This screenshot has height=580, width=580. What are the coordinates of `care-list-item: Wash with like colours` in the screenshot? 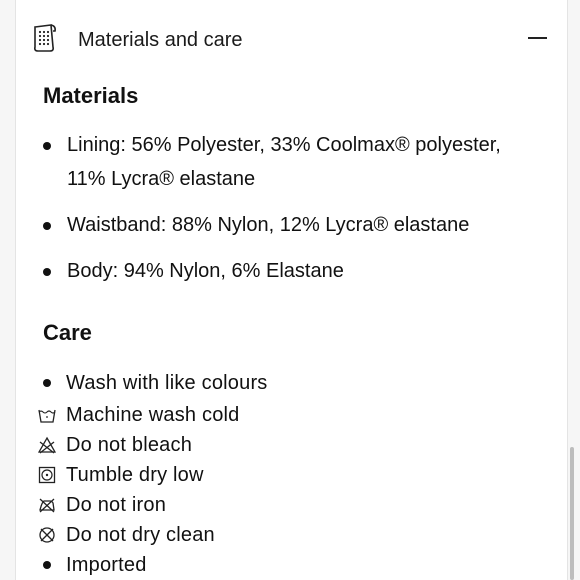 It's located at (278, 383).